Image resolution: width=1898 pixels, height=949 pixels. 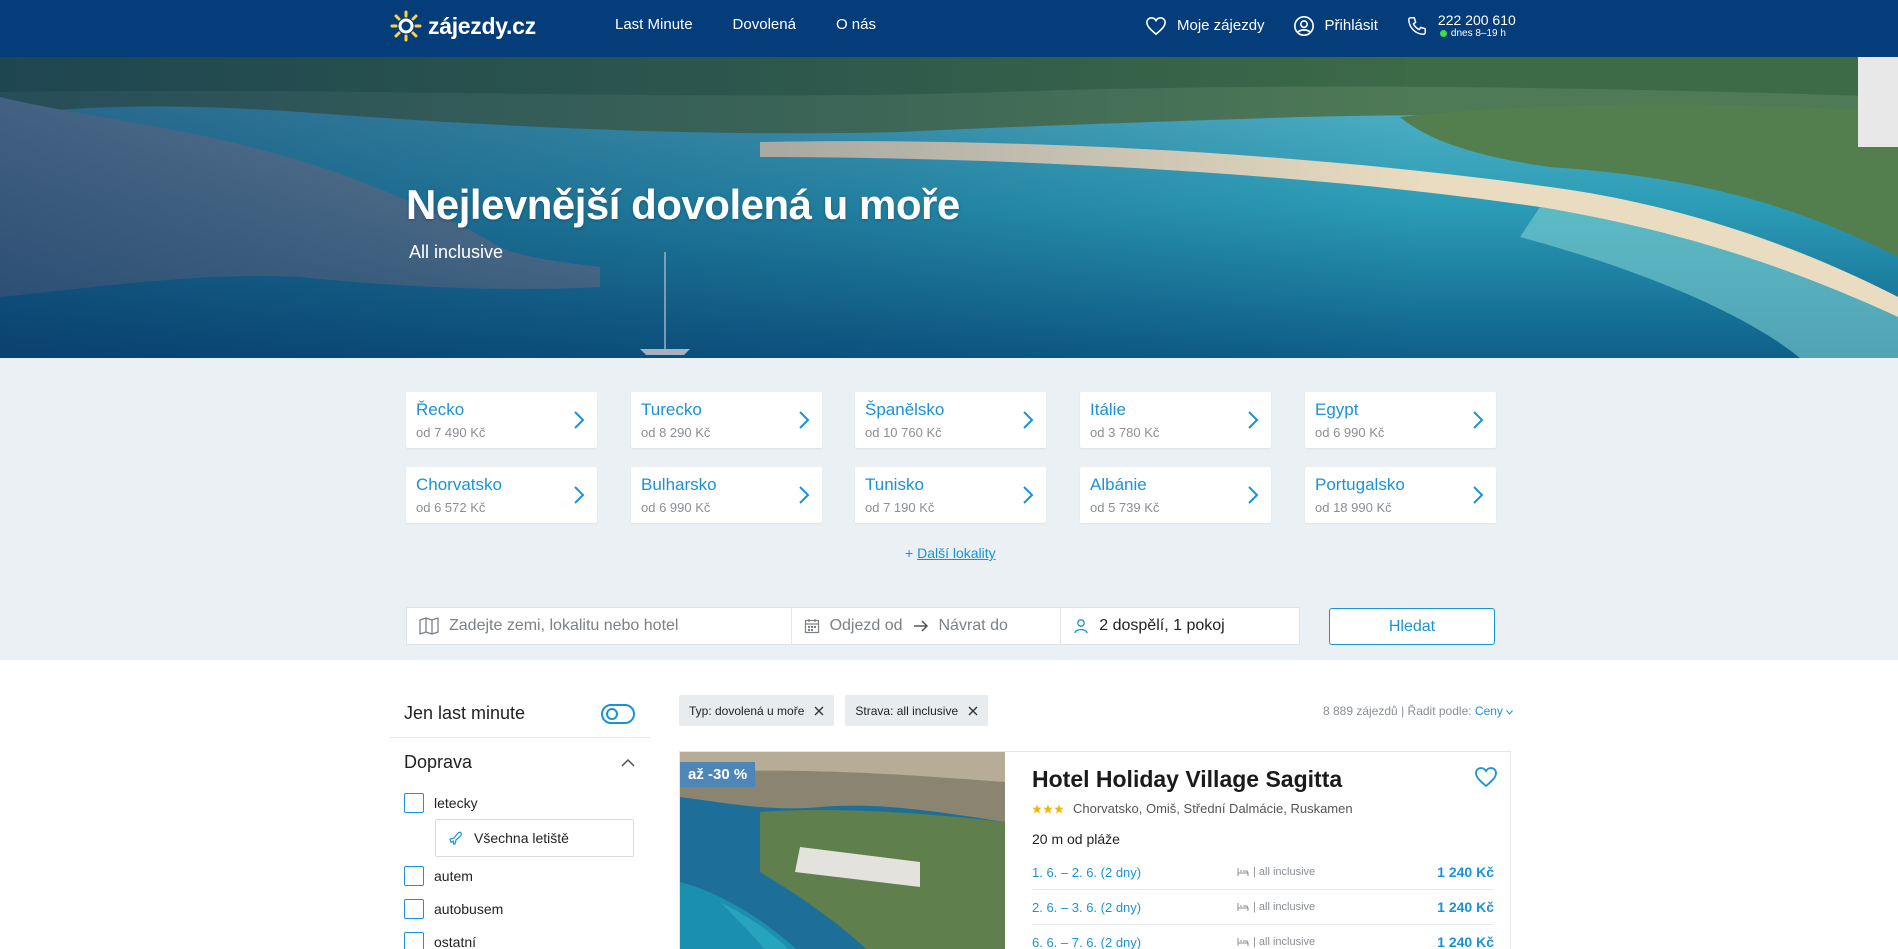 I want to click on search-button: Hledat, so click(x=1412, y=626).